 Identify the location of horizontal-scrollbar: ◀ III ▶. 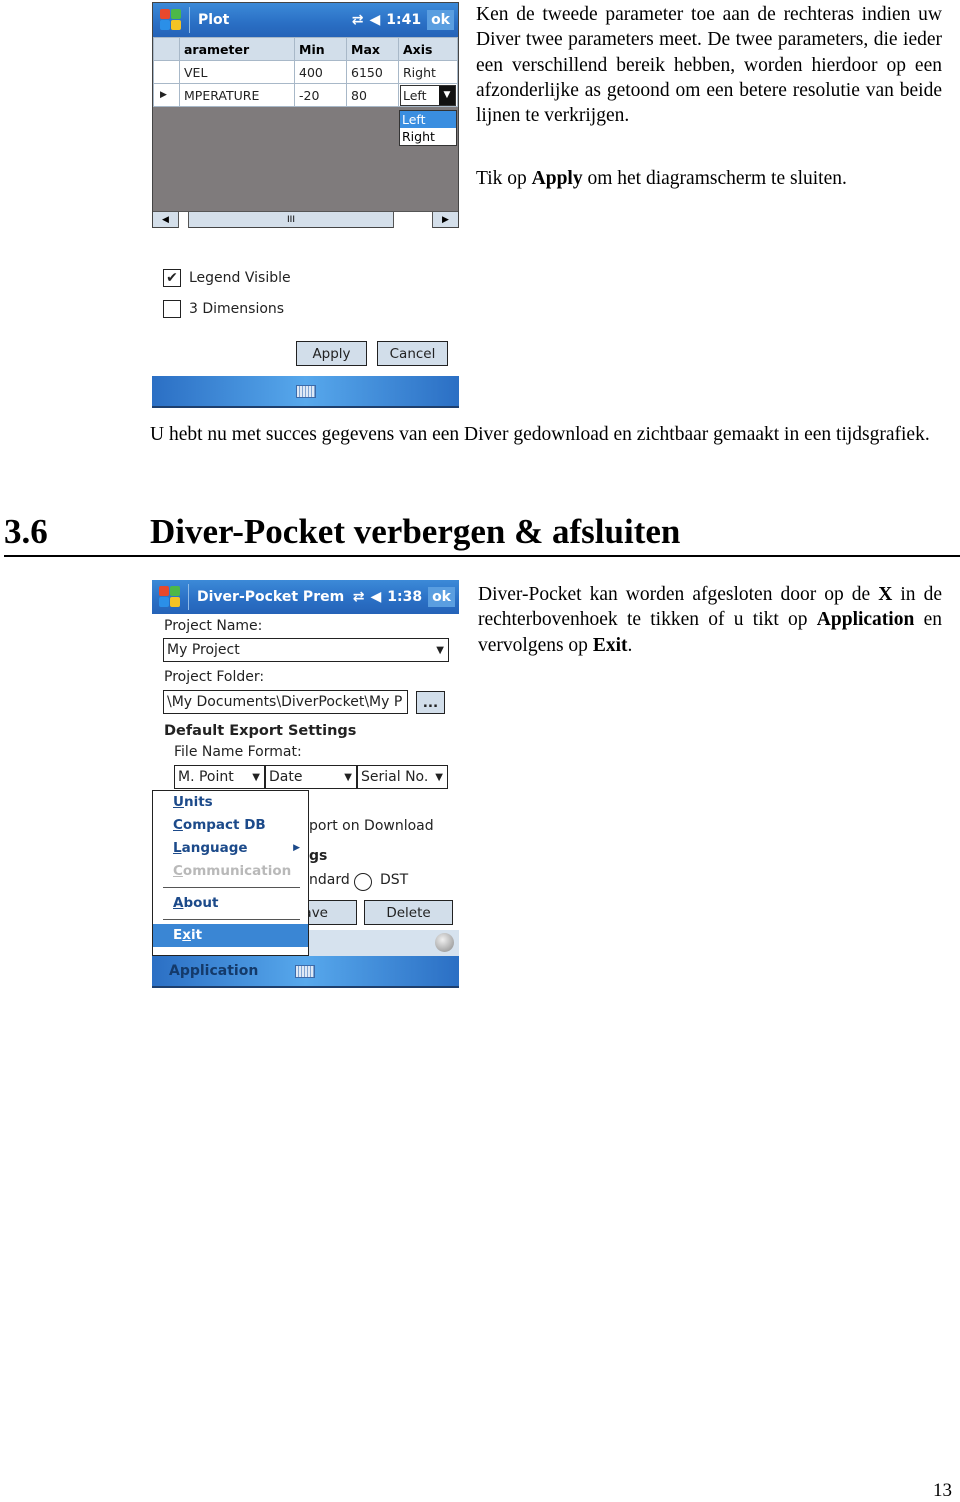
(305, 219).